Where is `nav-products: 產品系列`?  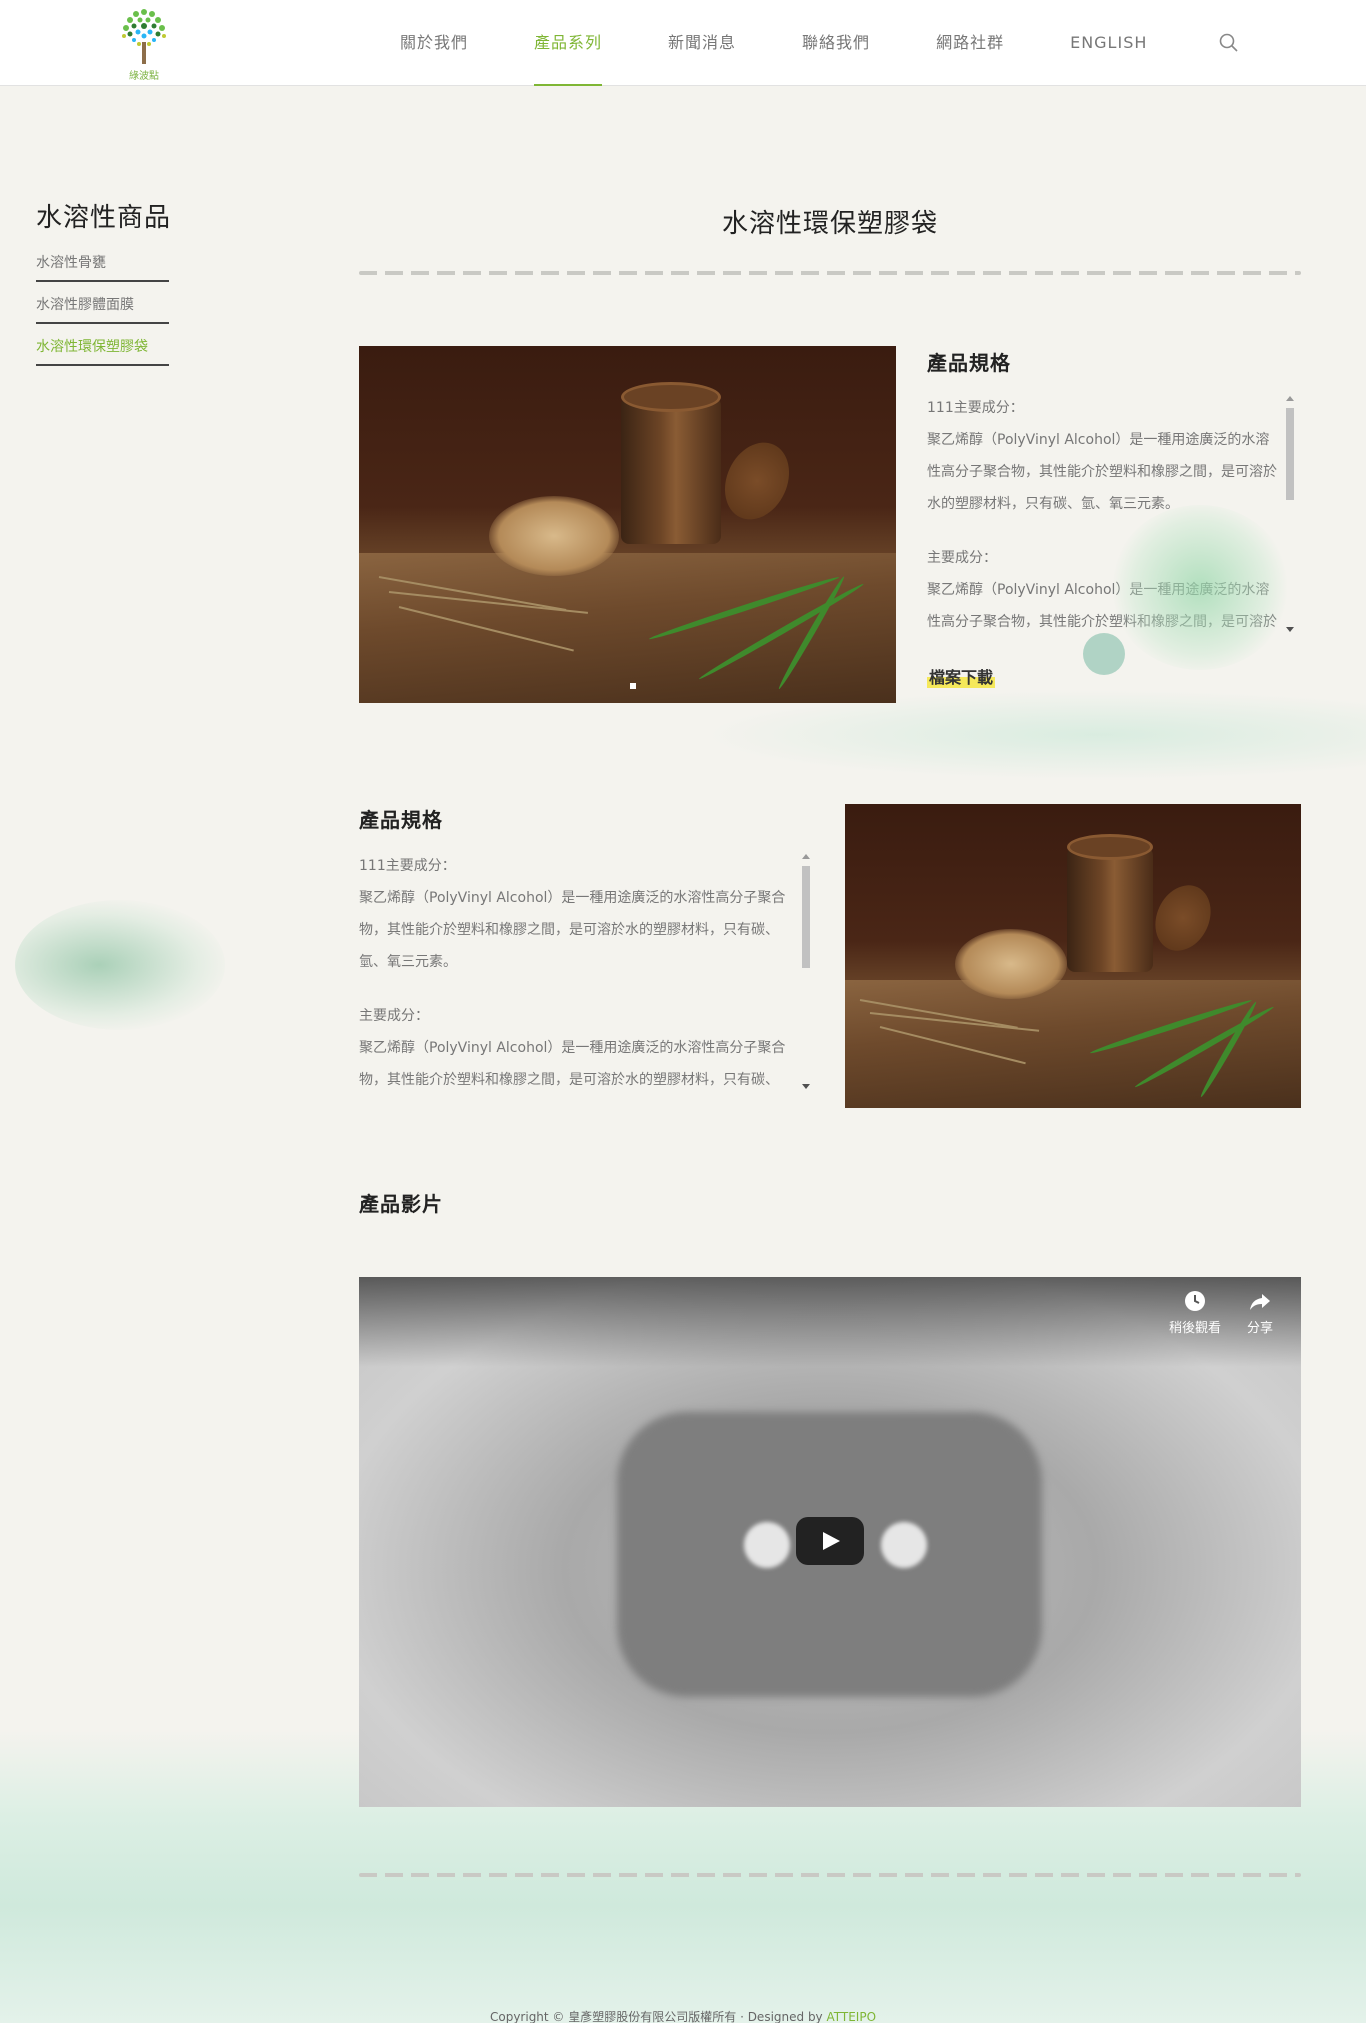
nav-products: 產品系列 is located at coordinates (568, 43).